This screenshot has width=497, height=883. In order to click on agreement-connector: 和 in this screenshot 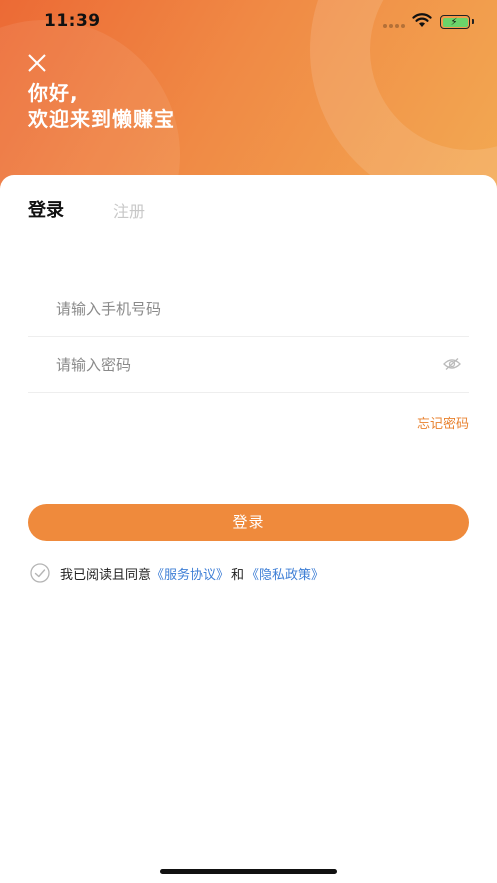, I will do `click(238, 575)`.